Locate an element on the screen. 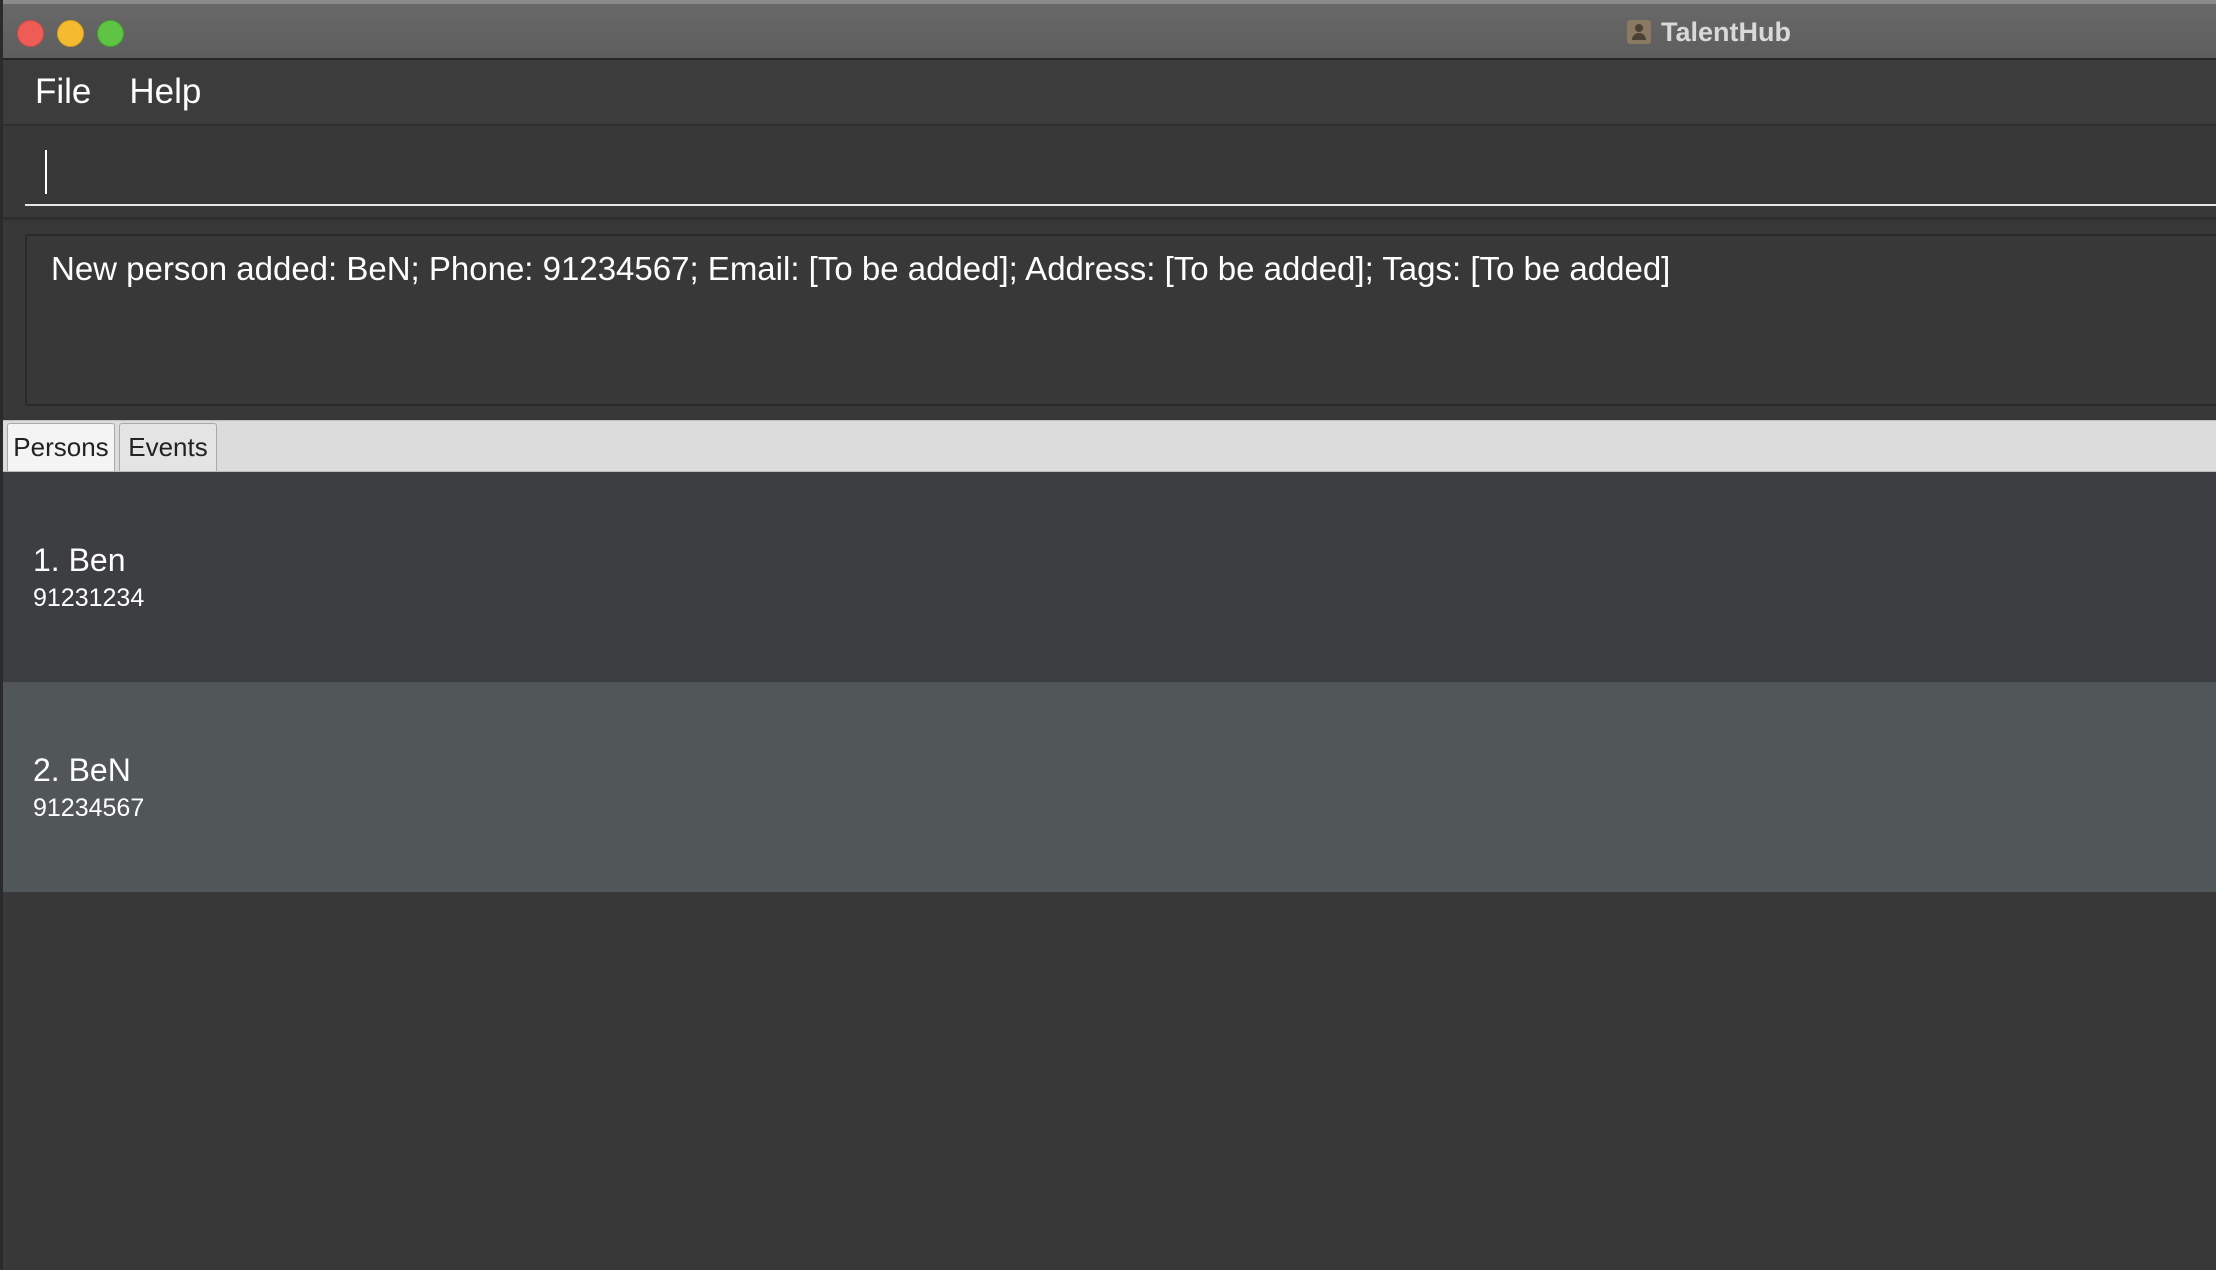 The width and height of the screenshot is (2216, 1270). menu-help: Help is located at coordinates (165, 92).